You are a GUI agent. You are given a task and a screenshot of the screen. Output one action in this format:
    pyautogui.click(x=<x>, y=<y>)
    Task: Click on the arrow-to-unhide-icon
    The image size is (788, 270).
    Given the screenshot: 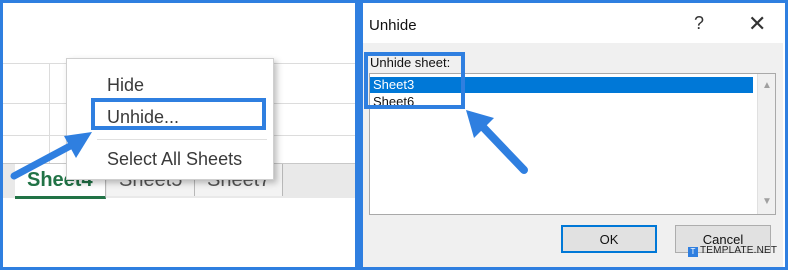 What is the action you would take?
    pyautogui.click(x=51, y=156)
    